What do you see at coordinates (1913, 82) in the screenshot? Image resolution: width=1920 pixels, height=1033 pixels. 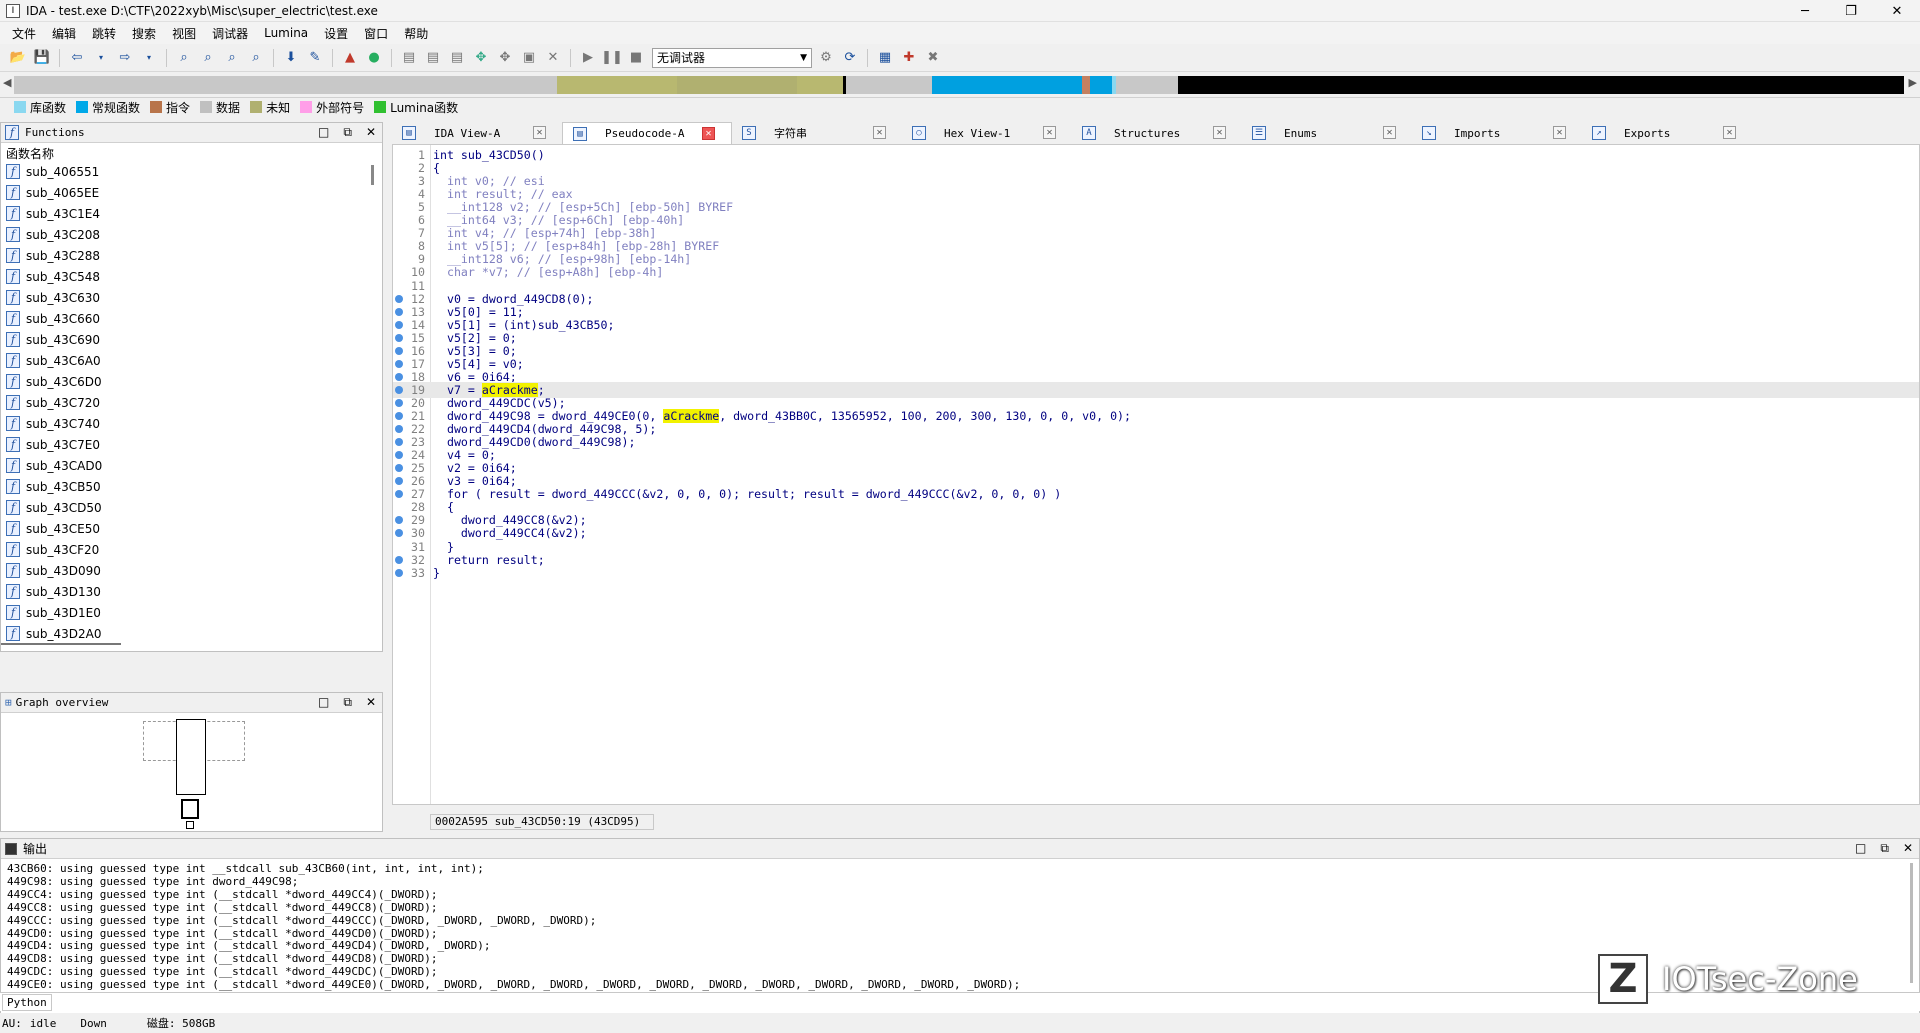 I see `nav-right-arrow-icon: ▶` at bounding box center [1913, 82].